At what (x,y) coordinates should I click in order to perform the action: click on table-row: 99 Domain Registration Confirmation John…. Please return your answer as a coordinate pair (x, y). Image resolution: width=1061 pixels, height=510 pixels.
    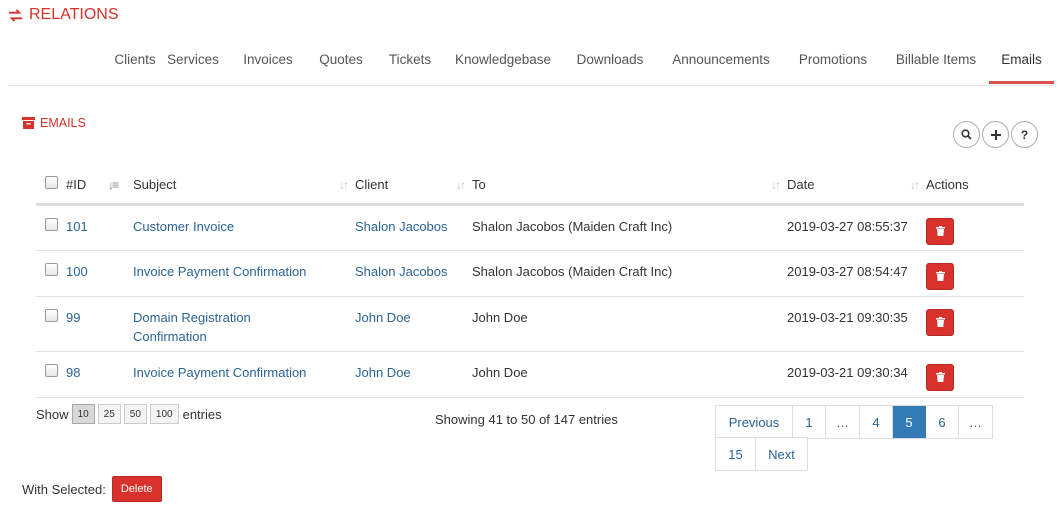
    Looking at the image, I should click on (530, 324).